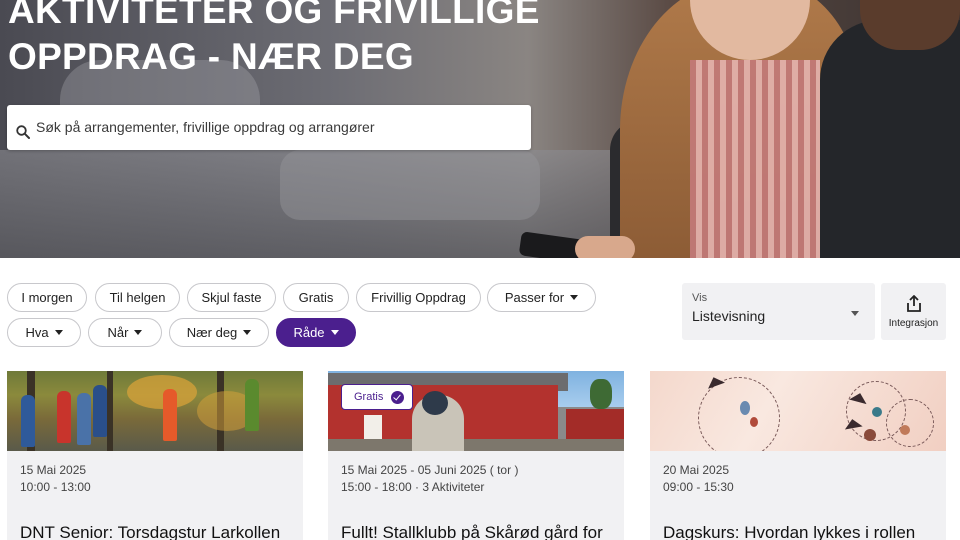  I want to click on filter-label: Gratis, so click(316, 297).